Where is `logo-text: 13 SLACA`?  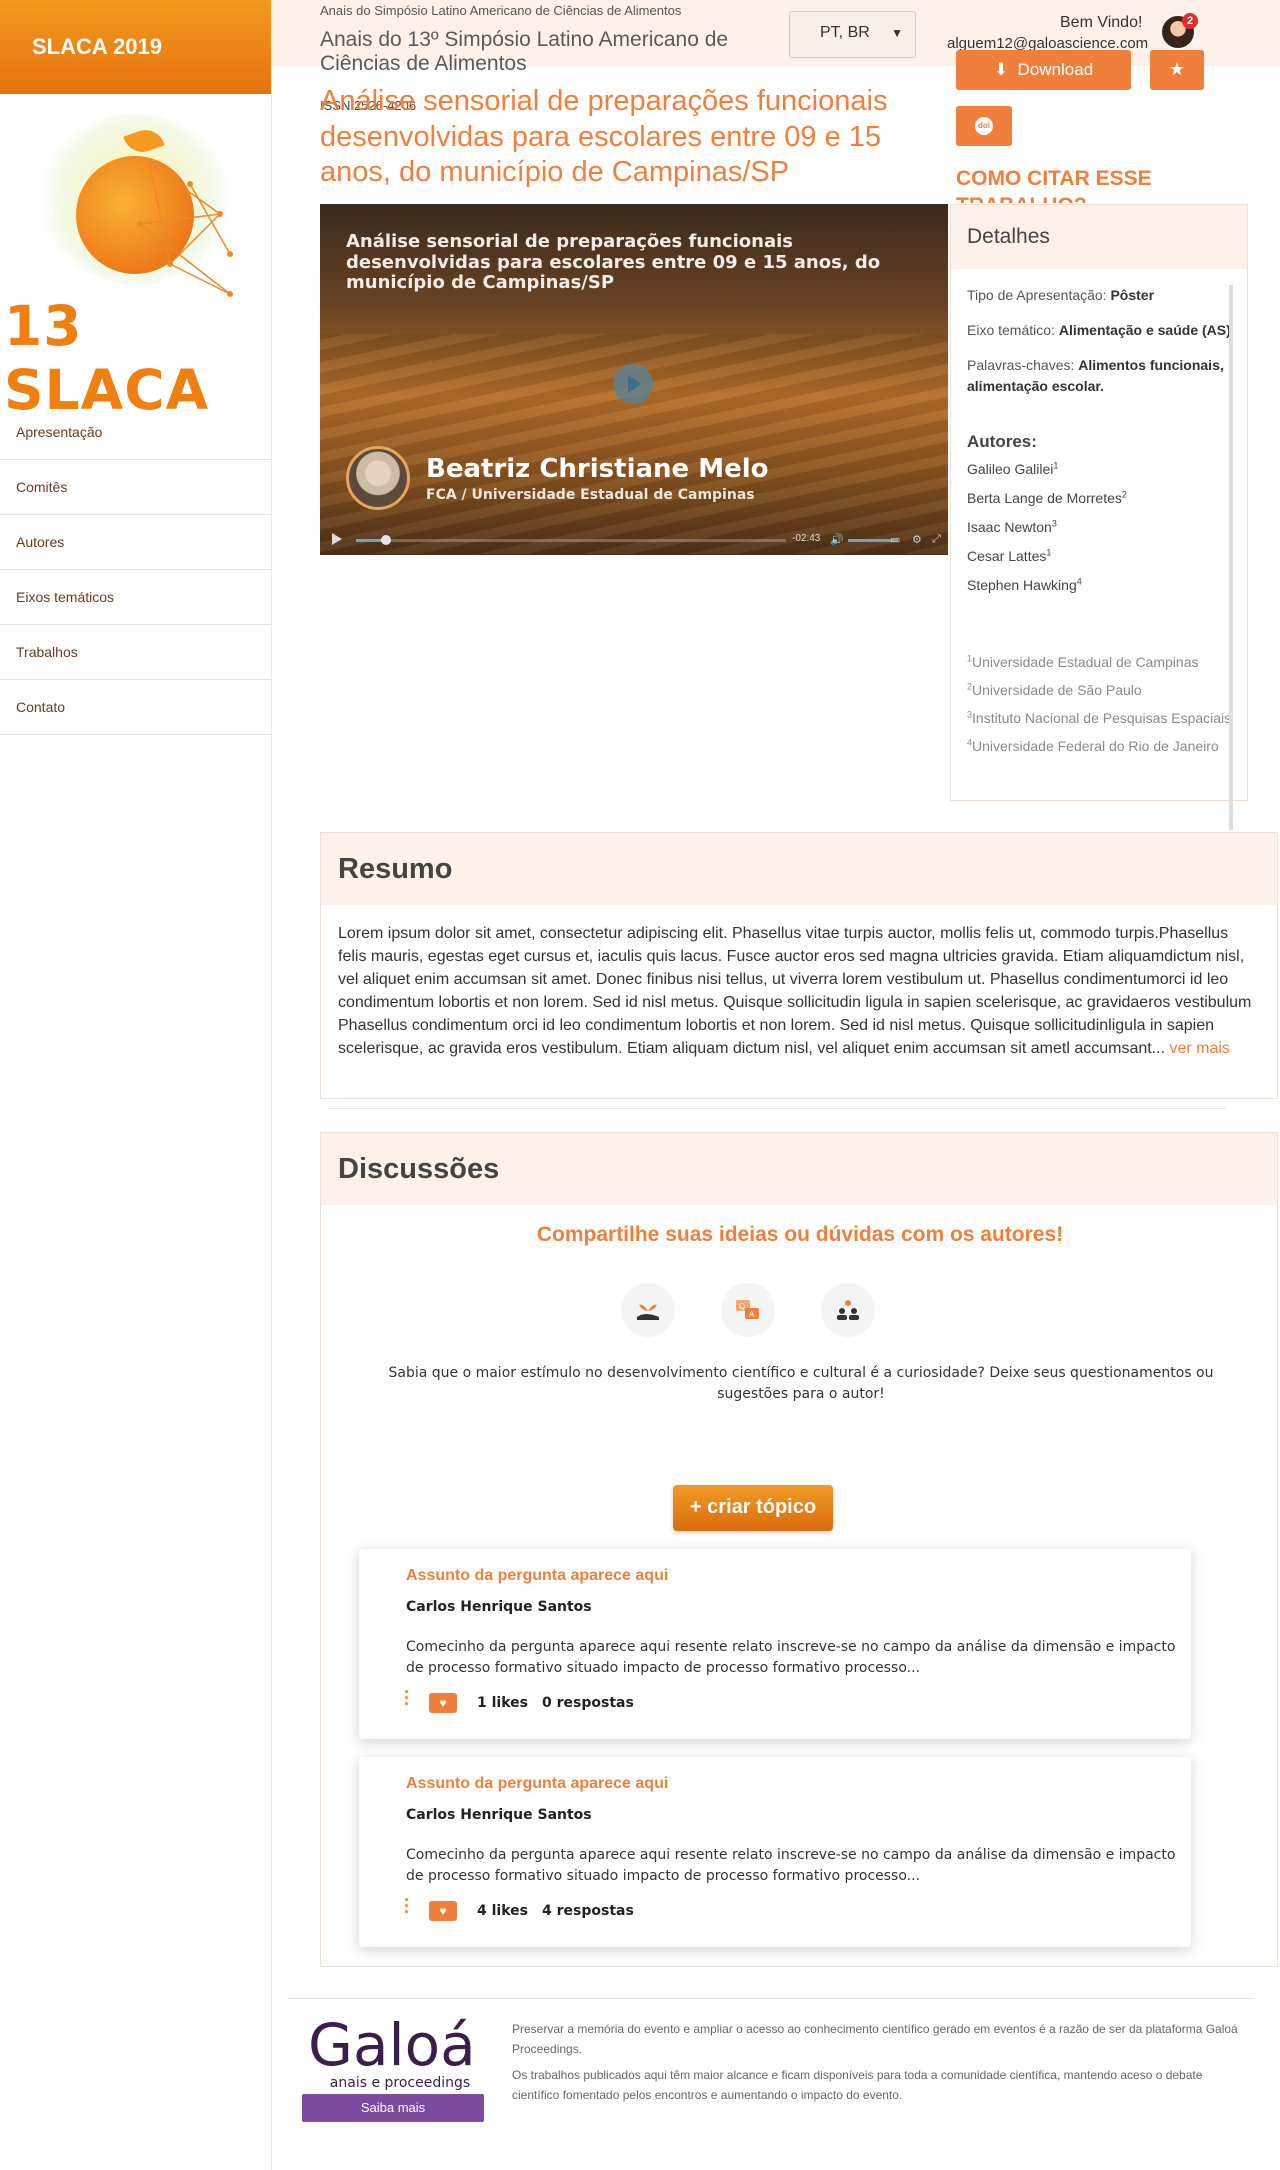
logo-text: 13 SLACA is located at coordinates (107, 358).